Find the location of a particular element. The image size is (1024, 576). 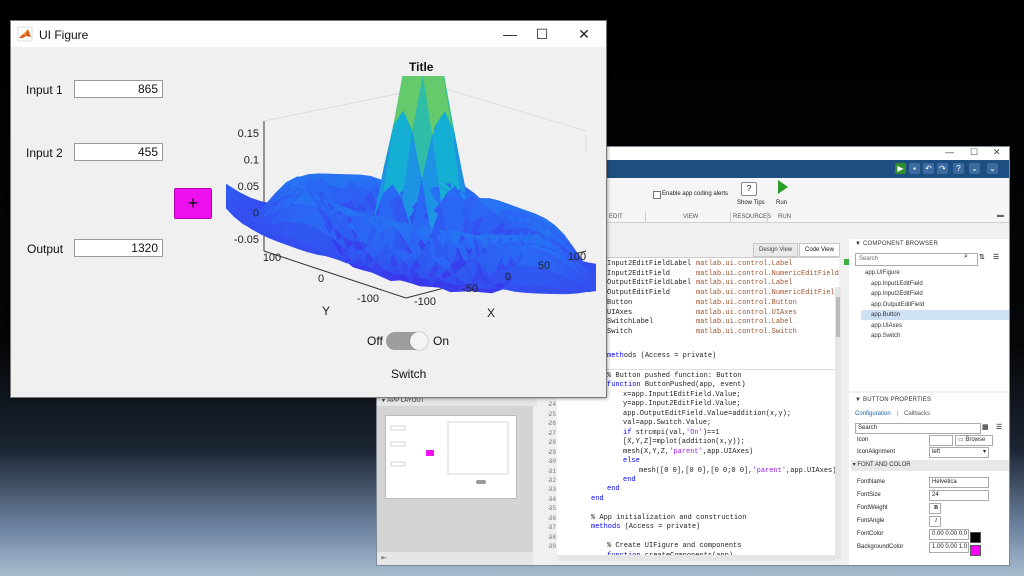

undo-icon: ↶ is located at coordinates (928, 168).